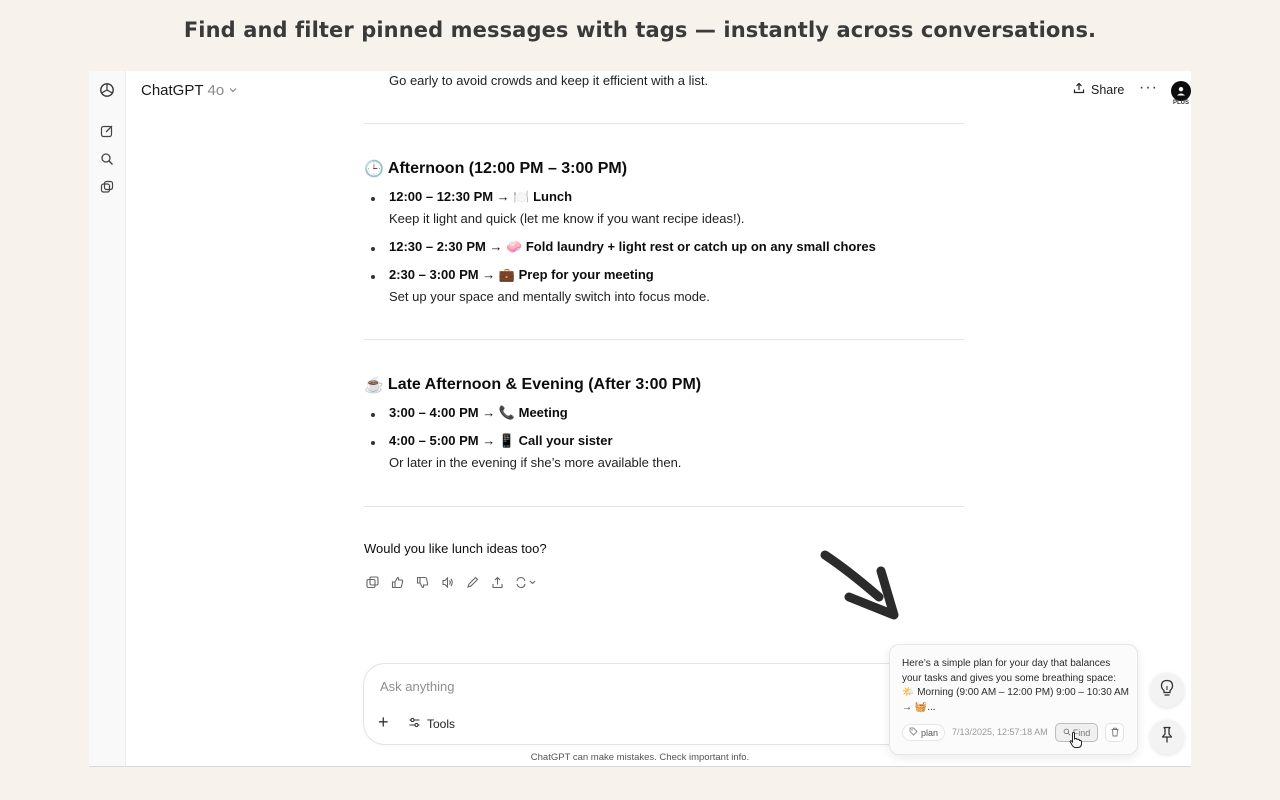  I want to click on read-aloud-icon, so click(447, 582).